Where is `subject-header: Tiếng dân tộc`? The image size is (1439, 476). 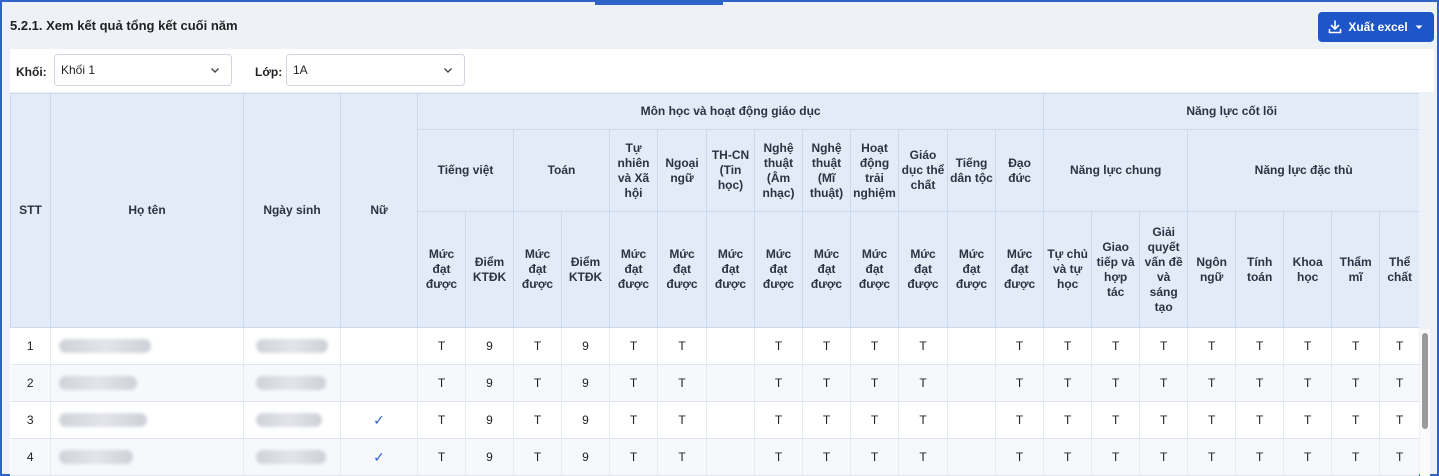 subject-header: Tiếng dân tộc is located at coordinates (971, 170).